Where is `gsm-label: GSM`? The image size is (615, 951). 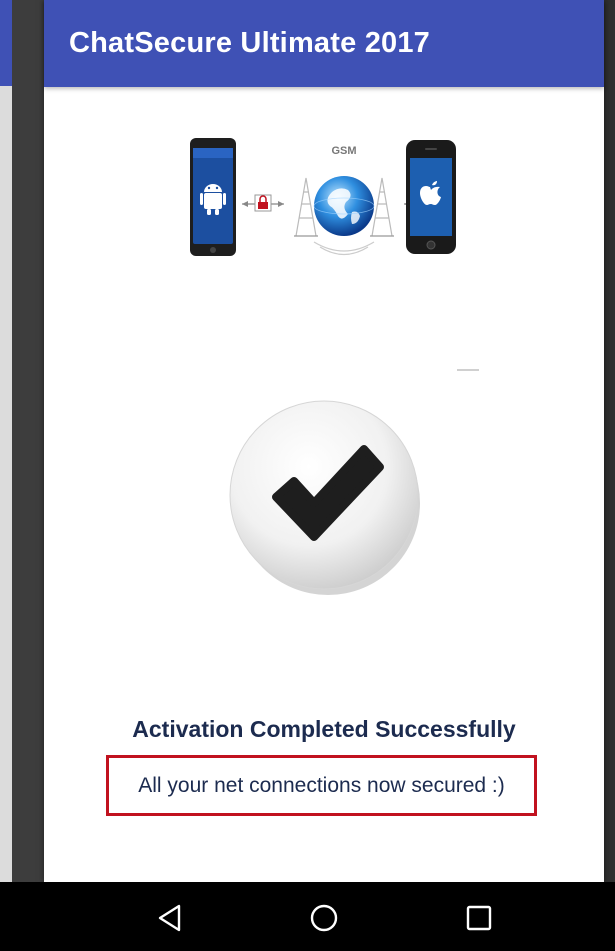 gsm-label: GSM is located at coordinates (343, 151).